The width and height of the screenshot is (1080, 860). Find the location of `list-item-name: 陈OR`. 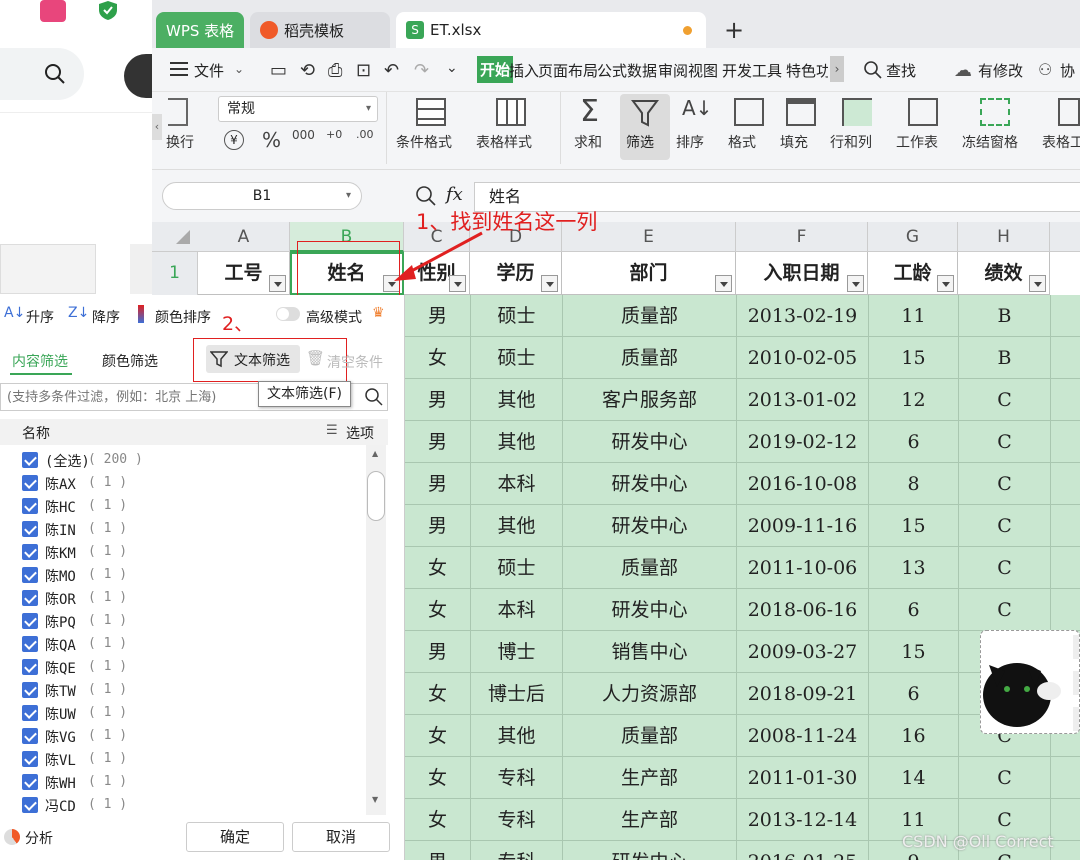

list-item-name: 陈OR is located at coordinates (60, 599).